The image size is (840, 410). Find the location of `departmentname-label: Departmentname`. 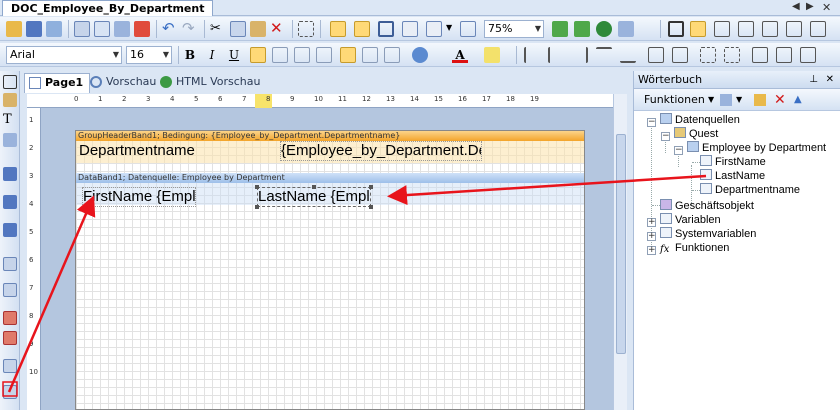

departmentname-label: Departmentname is located at coordinates (176, 151).